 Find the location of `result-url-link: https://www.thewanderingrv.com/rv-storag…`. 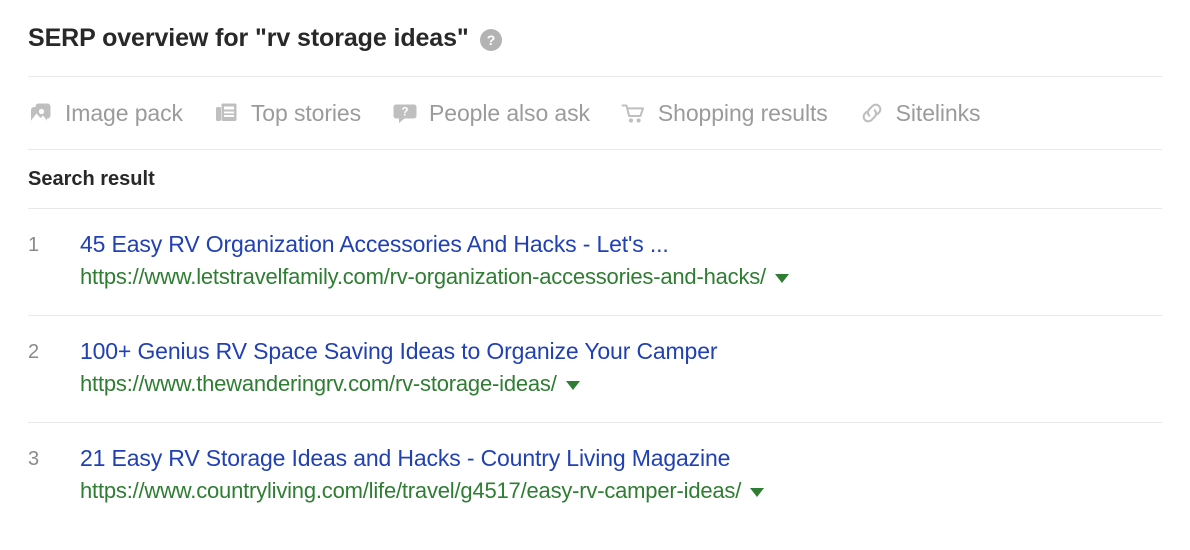

result-url-link: https://www.thewanderingrv.com/rv-storag… is located at coordinates (318, 384).